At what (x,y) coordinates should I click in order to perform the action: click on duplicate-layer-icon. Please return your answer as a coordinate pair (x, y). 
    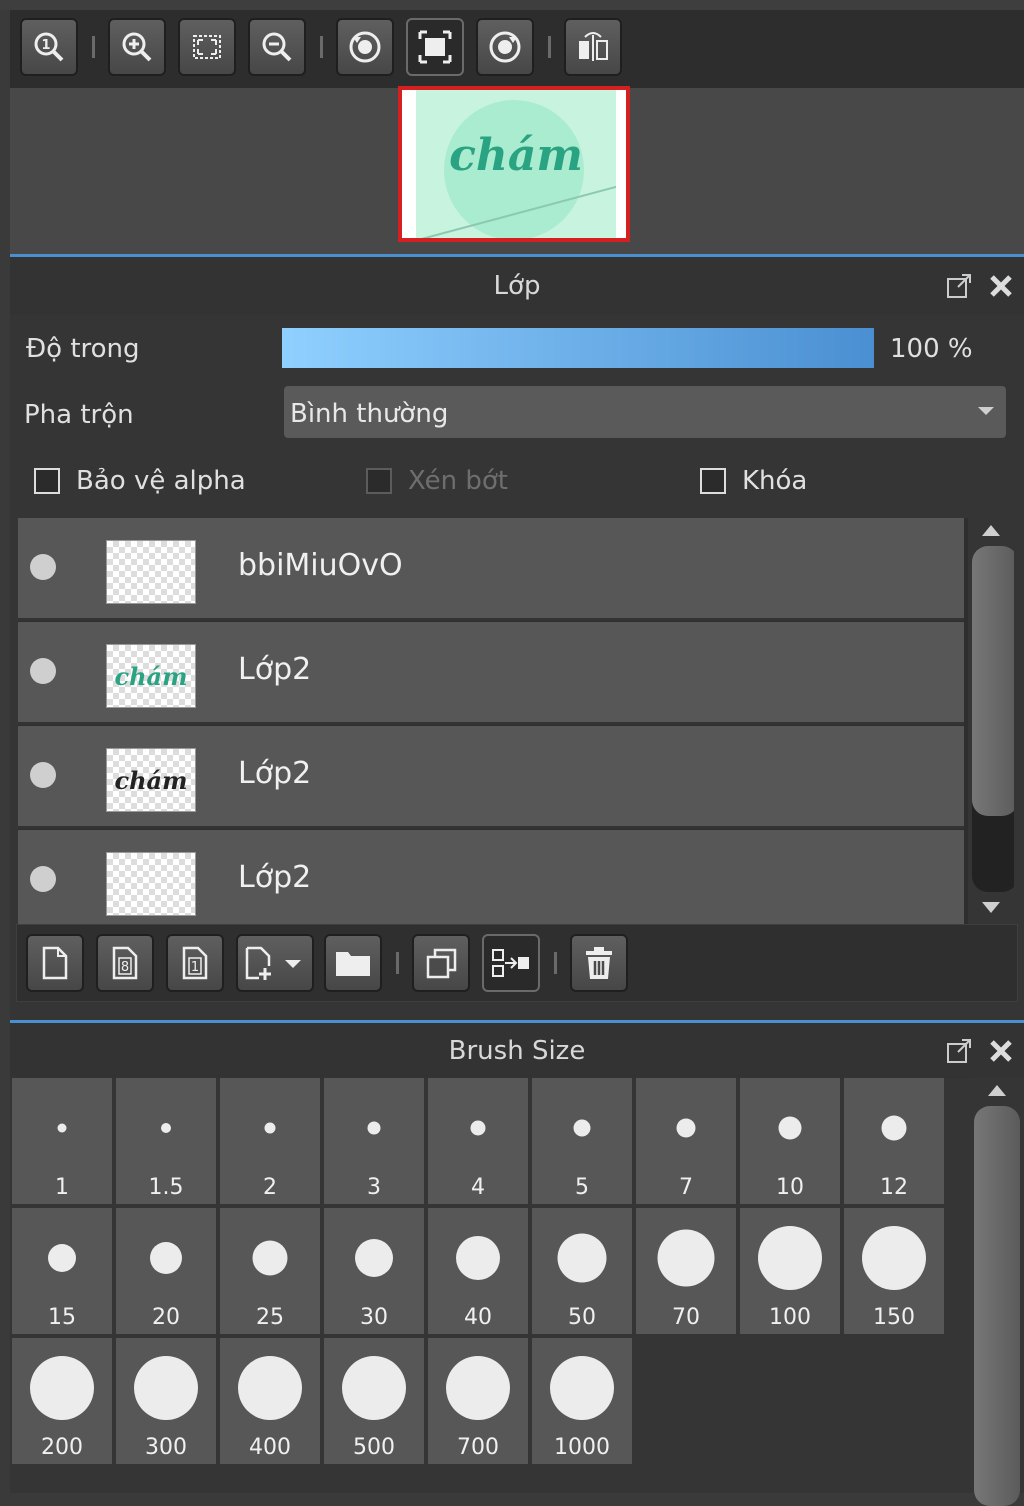
    Looking at the image, I should click on (441, 963).